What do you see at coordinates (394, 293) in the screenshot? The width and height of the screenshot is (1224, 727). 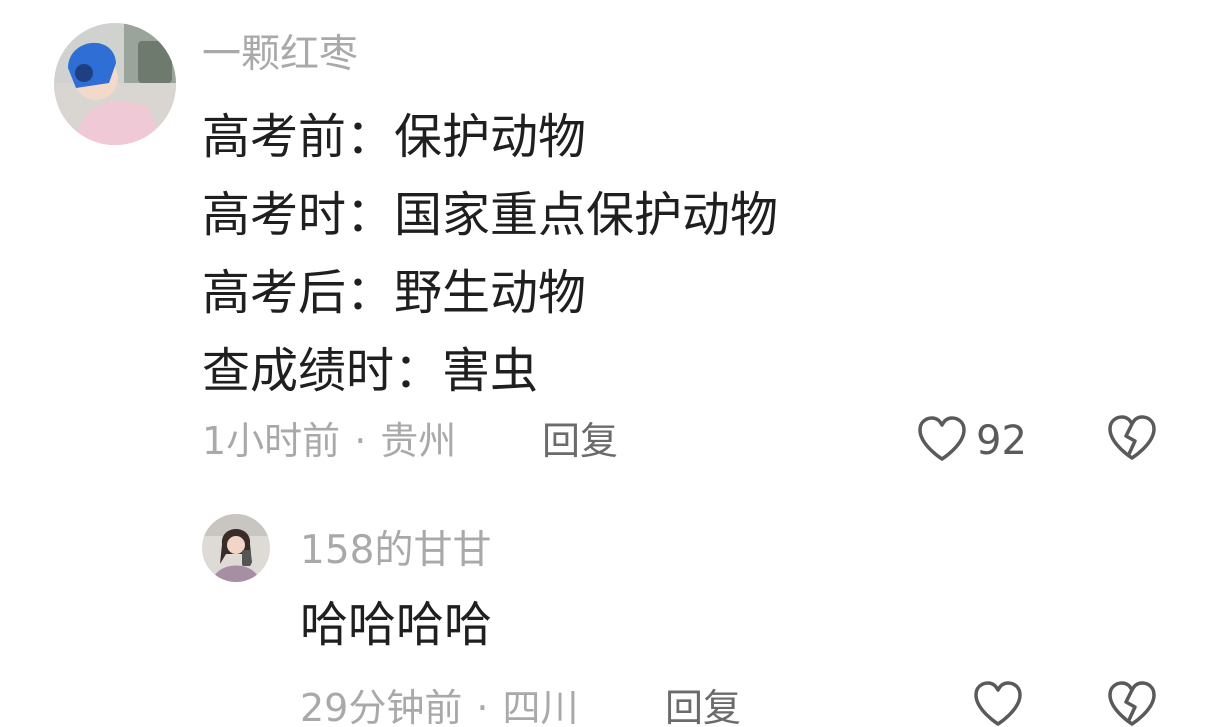 I see `comment-line: 高考后：野生动物` at bounding box center [394, 293].